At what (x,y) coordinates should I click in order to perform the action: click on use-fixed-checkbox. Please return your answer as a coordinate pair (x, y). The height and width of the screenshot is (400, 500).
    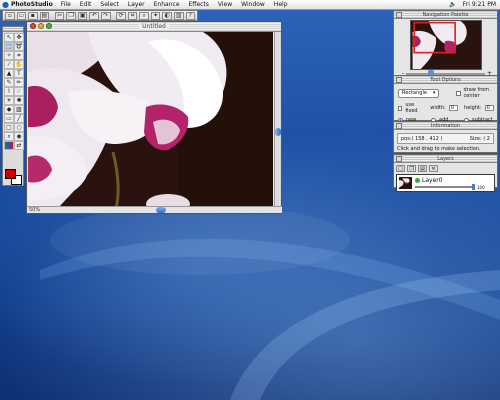
    Looking at the image, I should click on (400, 108).